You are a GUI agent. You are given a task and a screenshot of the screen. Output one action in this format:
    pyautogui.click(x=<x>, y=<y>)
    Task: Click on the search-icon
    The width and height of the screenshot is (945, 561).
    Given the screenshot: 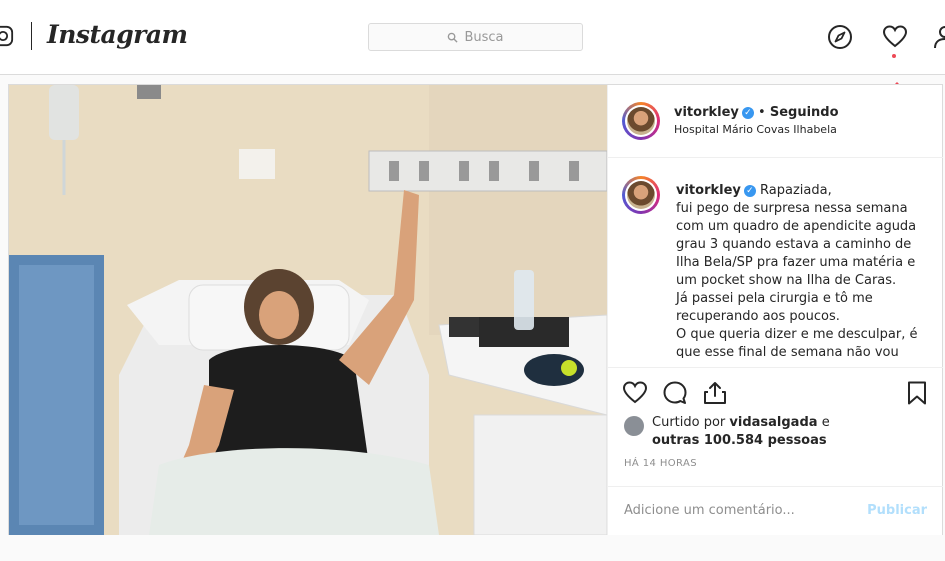 What is the action you would take?
    pyautogui.click(x=453, y=37)
    